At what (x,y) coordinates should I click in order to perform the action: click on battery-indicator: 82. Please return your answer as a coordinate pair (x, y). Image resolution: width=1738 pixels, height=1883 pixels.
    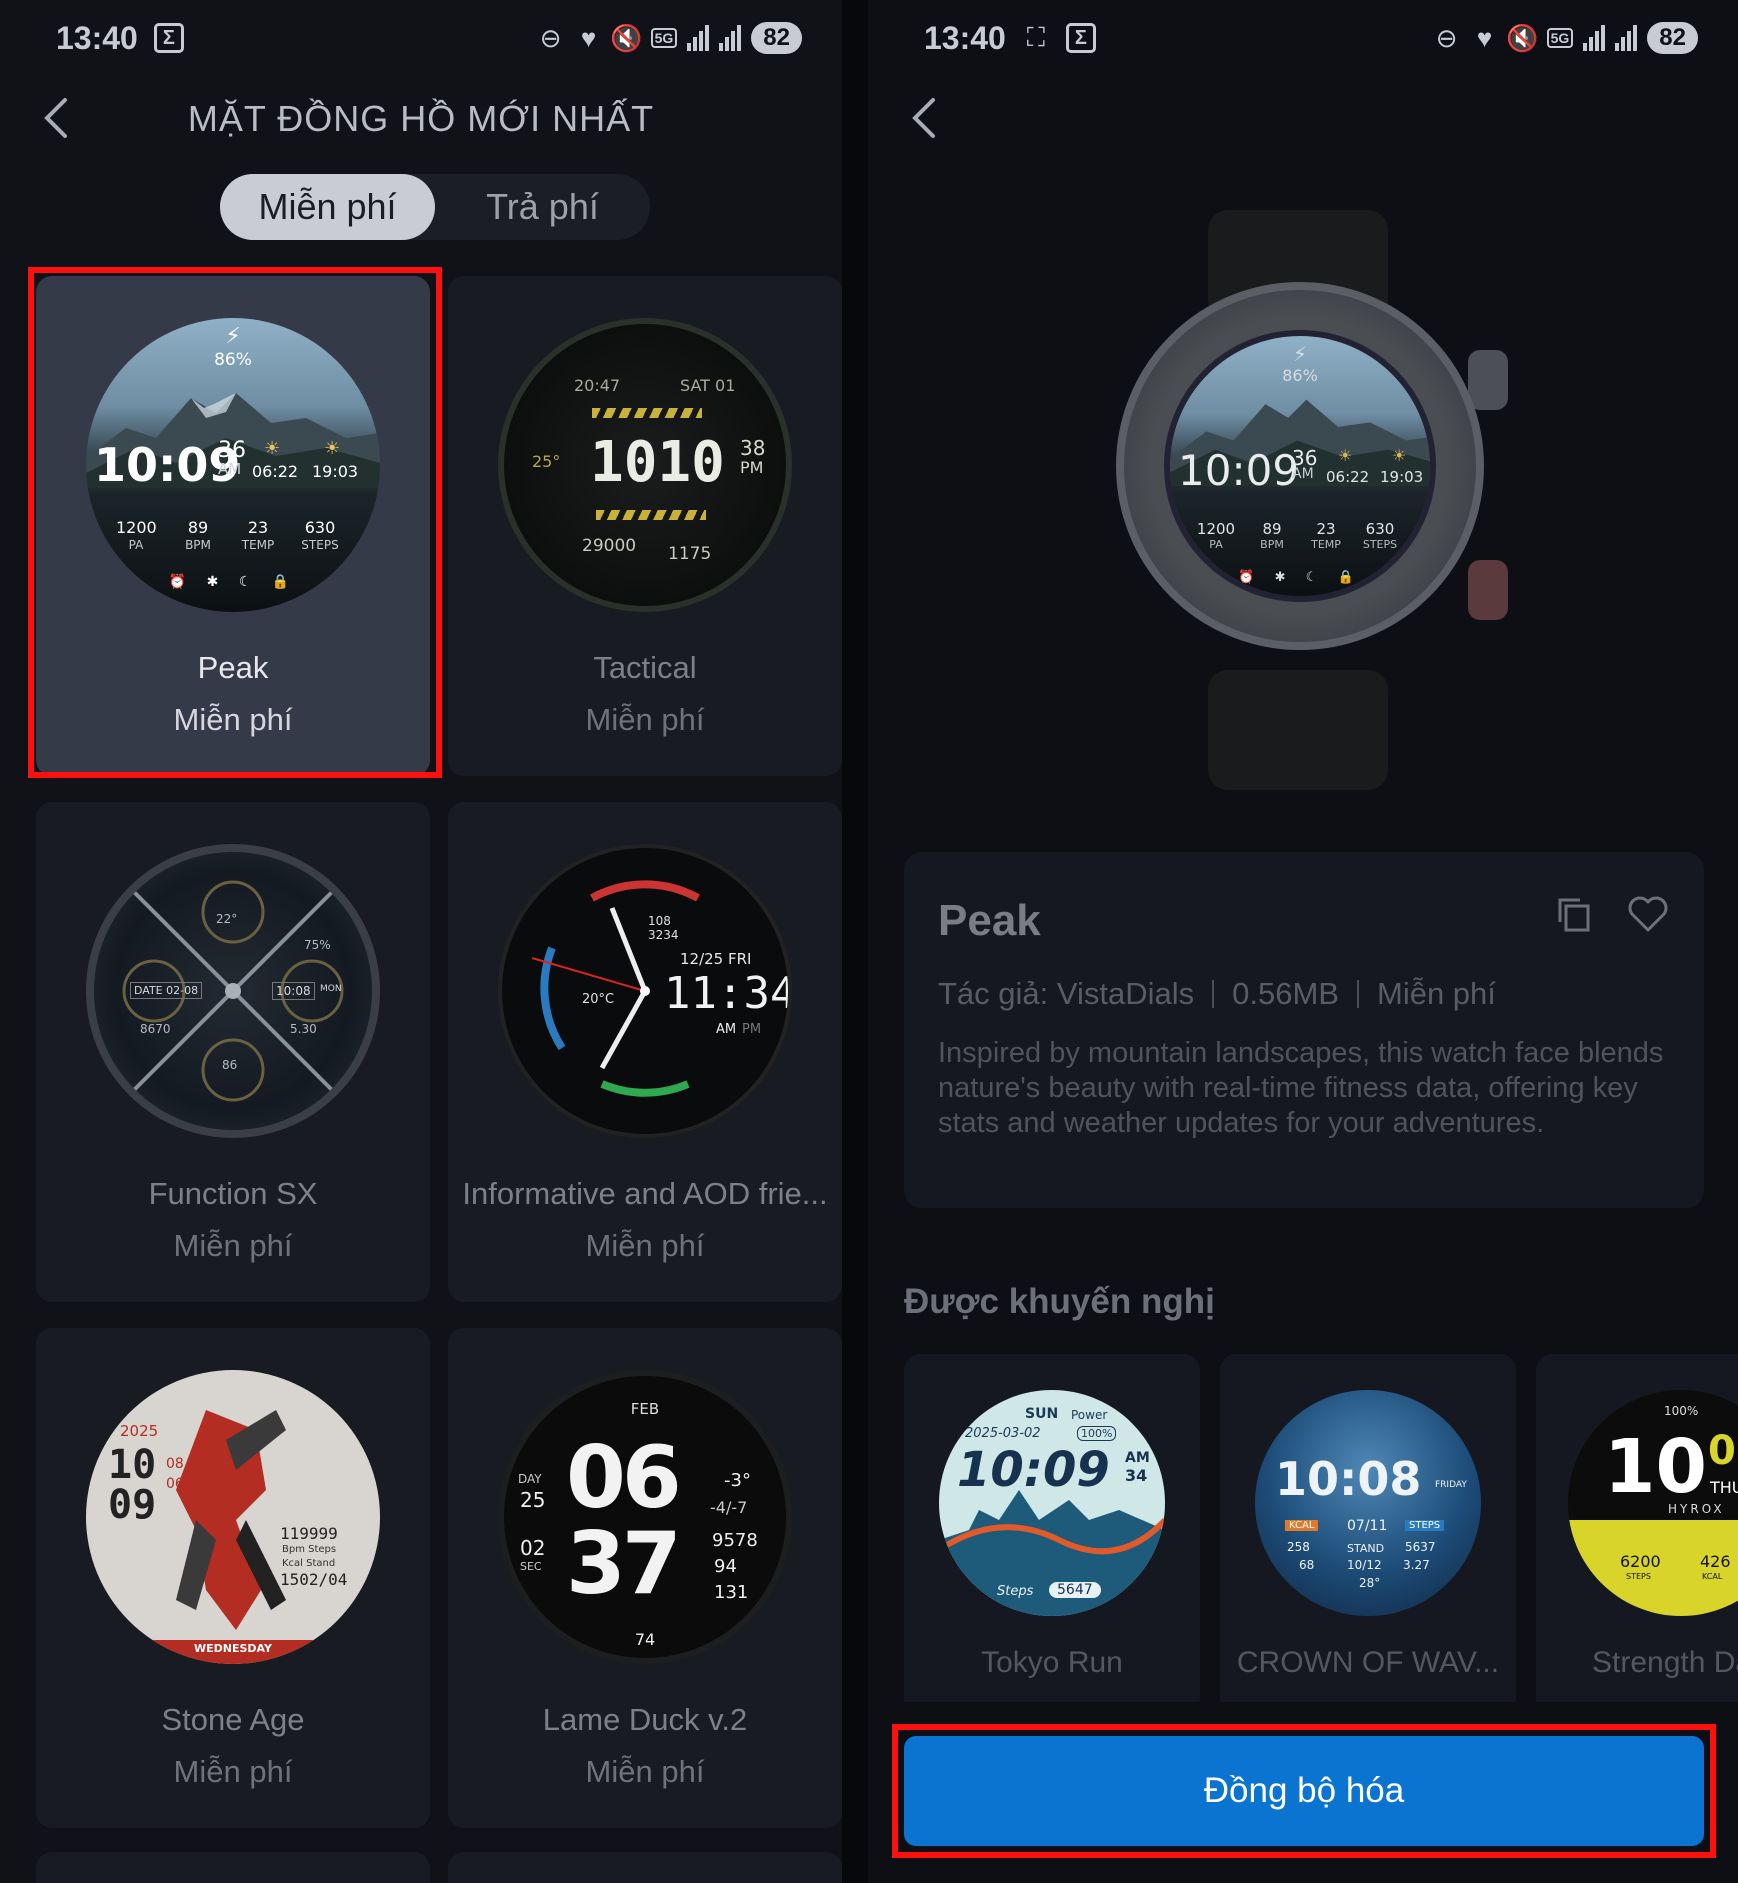
    Looking at the image, I should click on (776, 38).